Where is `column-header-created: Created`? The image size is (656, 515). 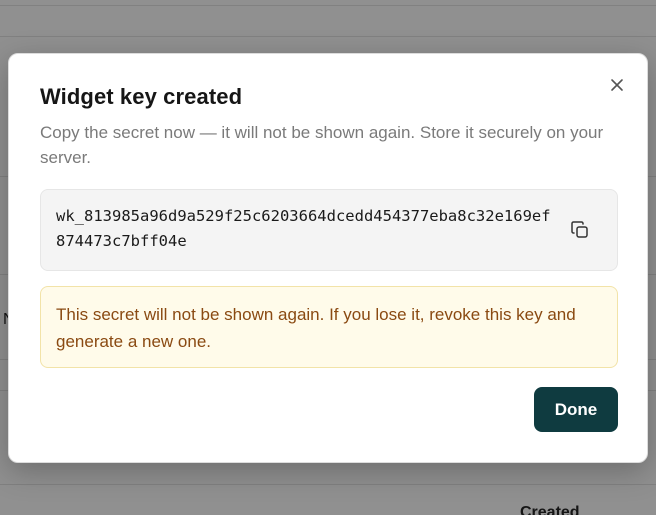 column-header-created: Created is located at coordinates (550, 509).